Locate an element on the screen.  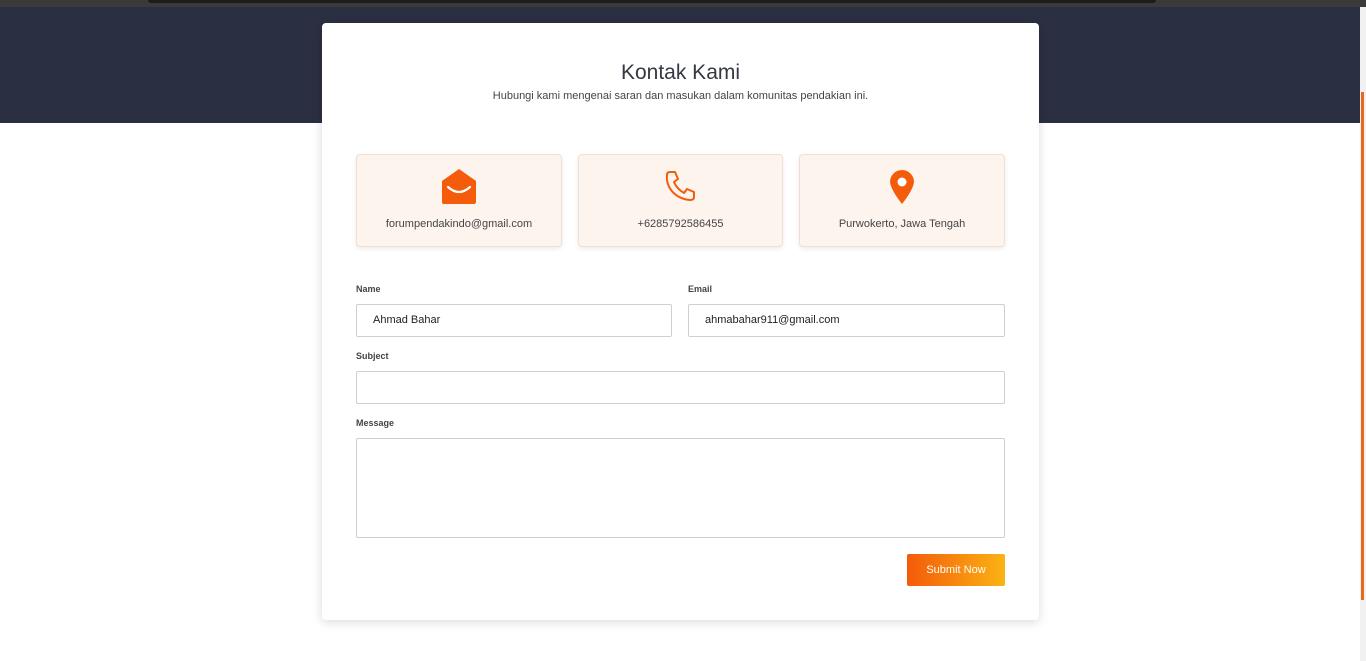
location-info-box: Purwokerto, Jawa Tengah is located at coordinates (902, 200).